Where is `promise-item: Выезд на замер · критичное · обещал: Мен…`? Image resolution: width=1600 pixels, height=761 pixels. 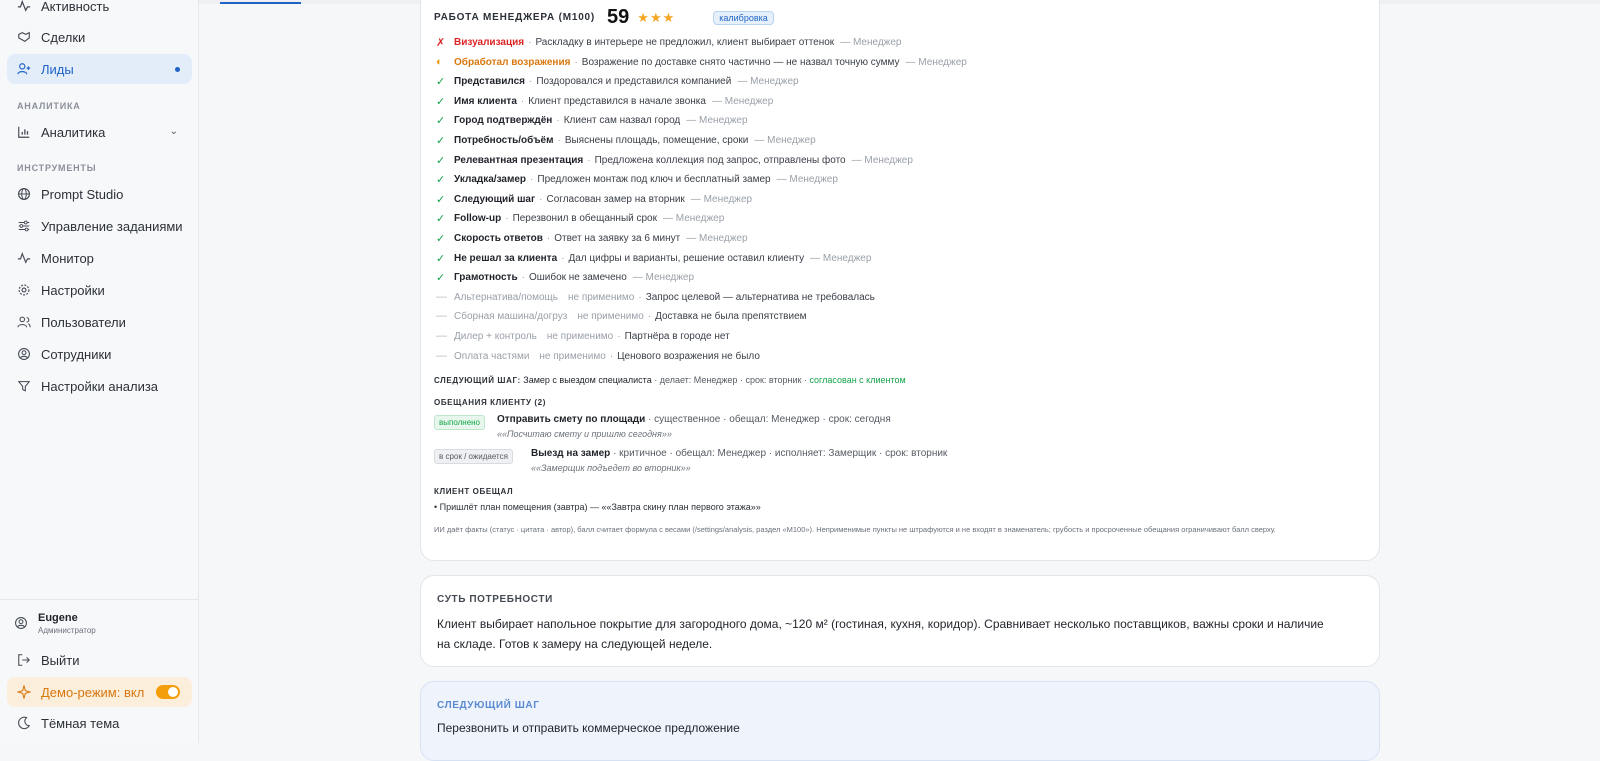
promise-item: Выезд на замер · критичное · обещал: Мен… is located at coordinates (739, 453).